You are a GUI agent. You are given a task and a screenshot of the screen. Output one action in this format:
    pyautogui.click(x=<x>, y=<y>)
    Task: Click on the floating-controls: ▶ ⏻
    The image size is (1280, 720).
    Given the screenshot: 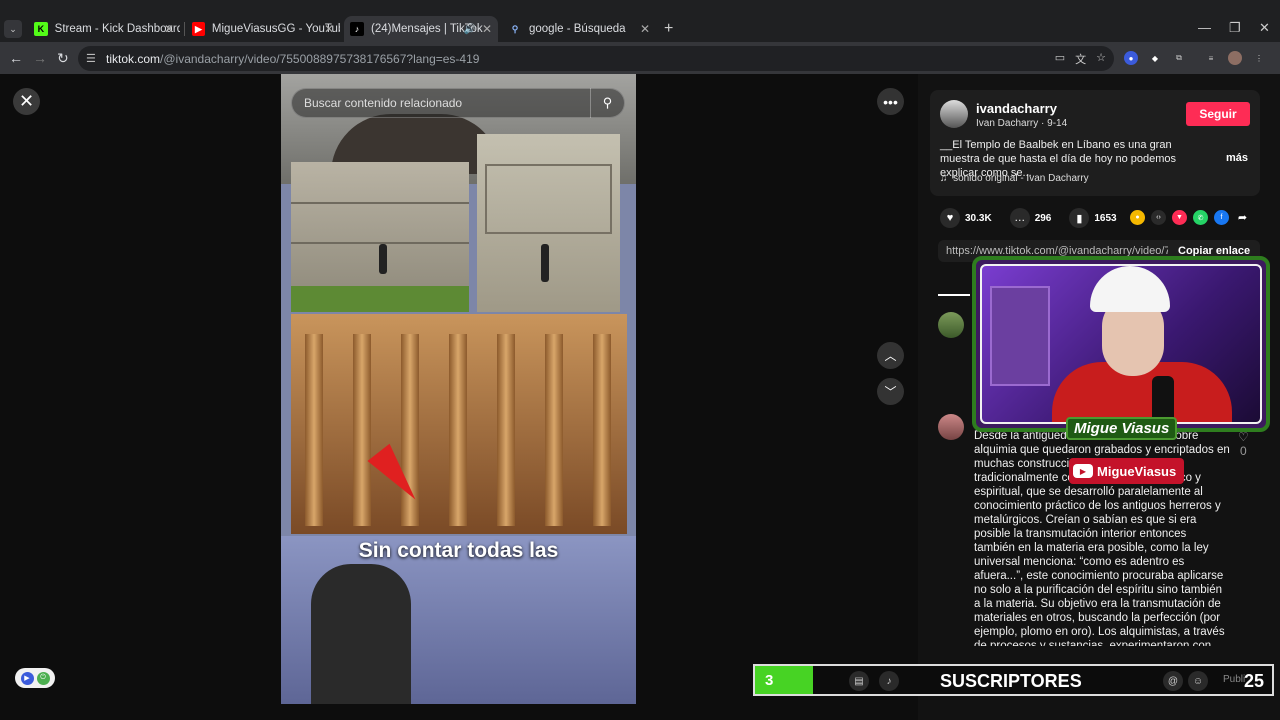 What is the action you would take?
    pyautogui.click(x=35, y=678)
    